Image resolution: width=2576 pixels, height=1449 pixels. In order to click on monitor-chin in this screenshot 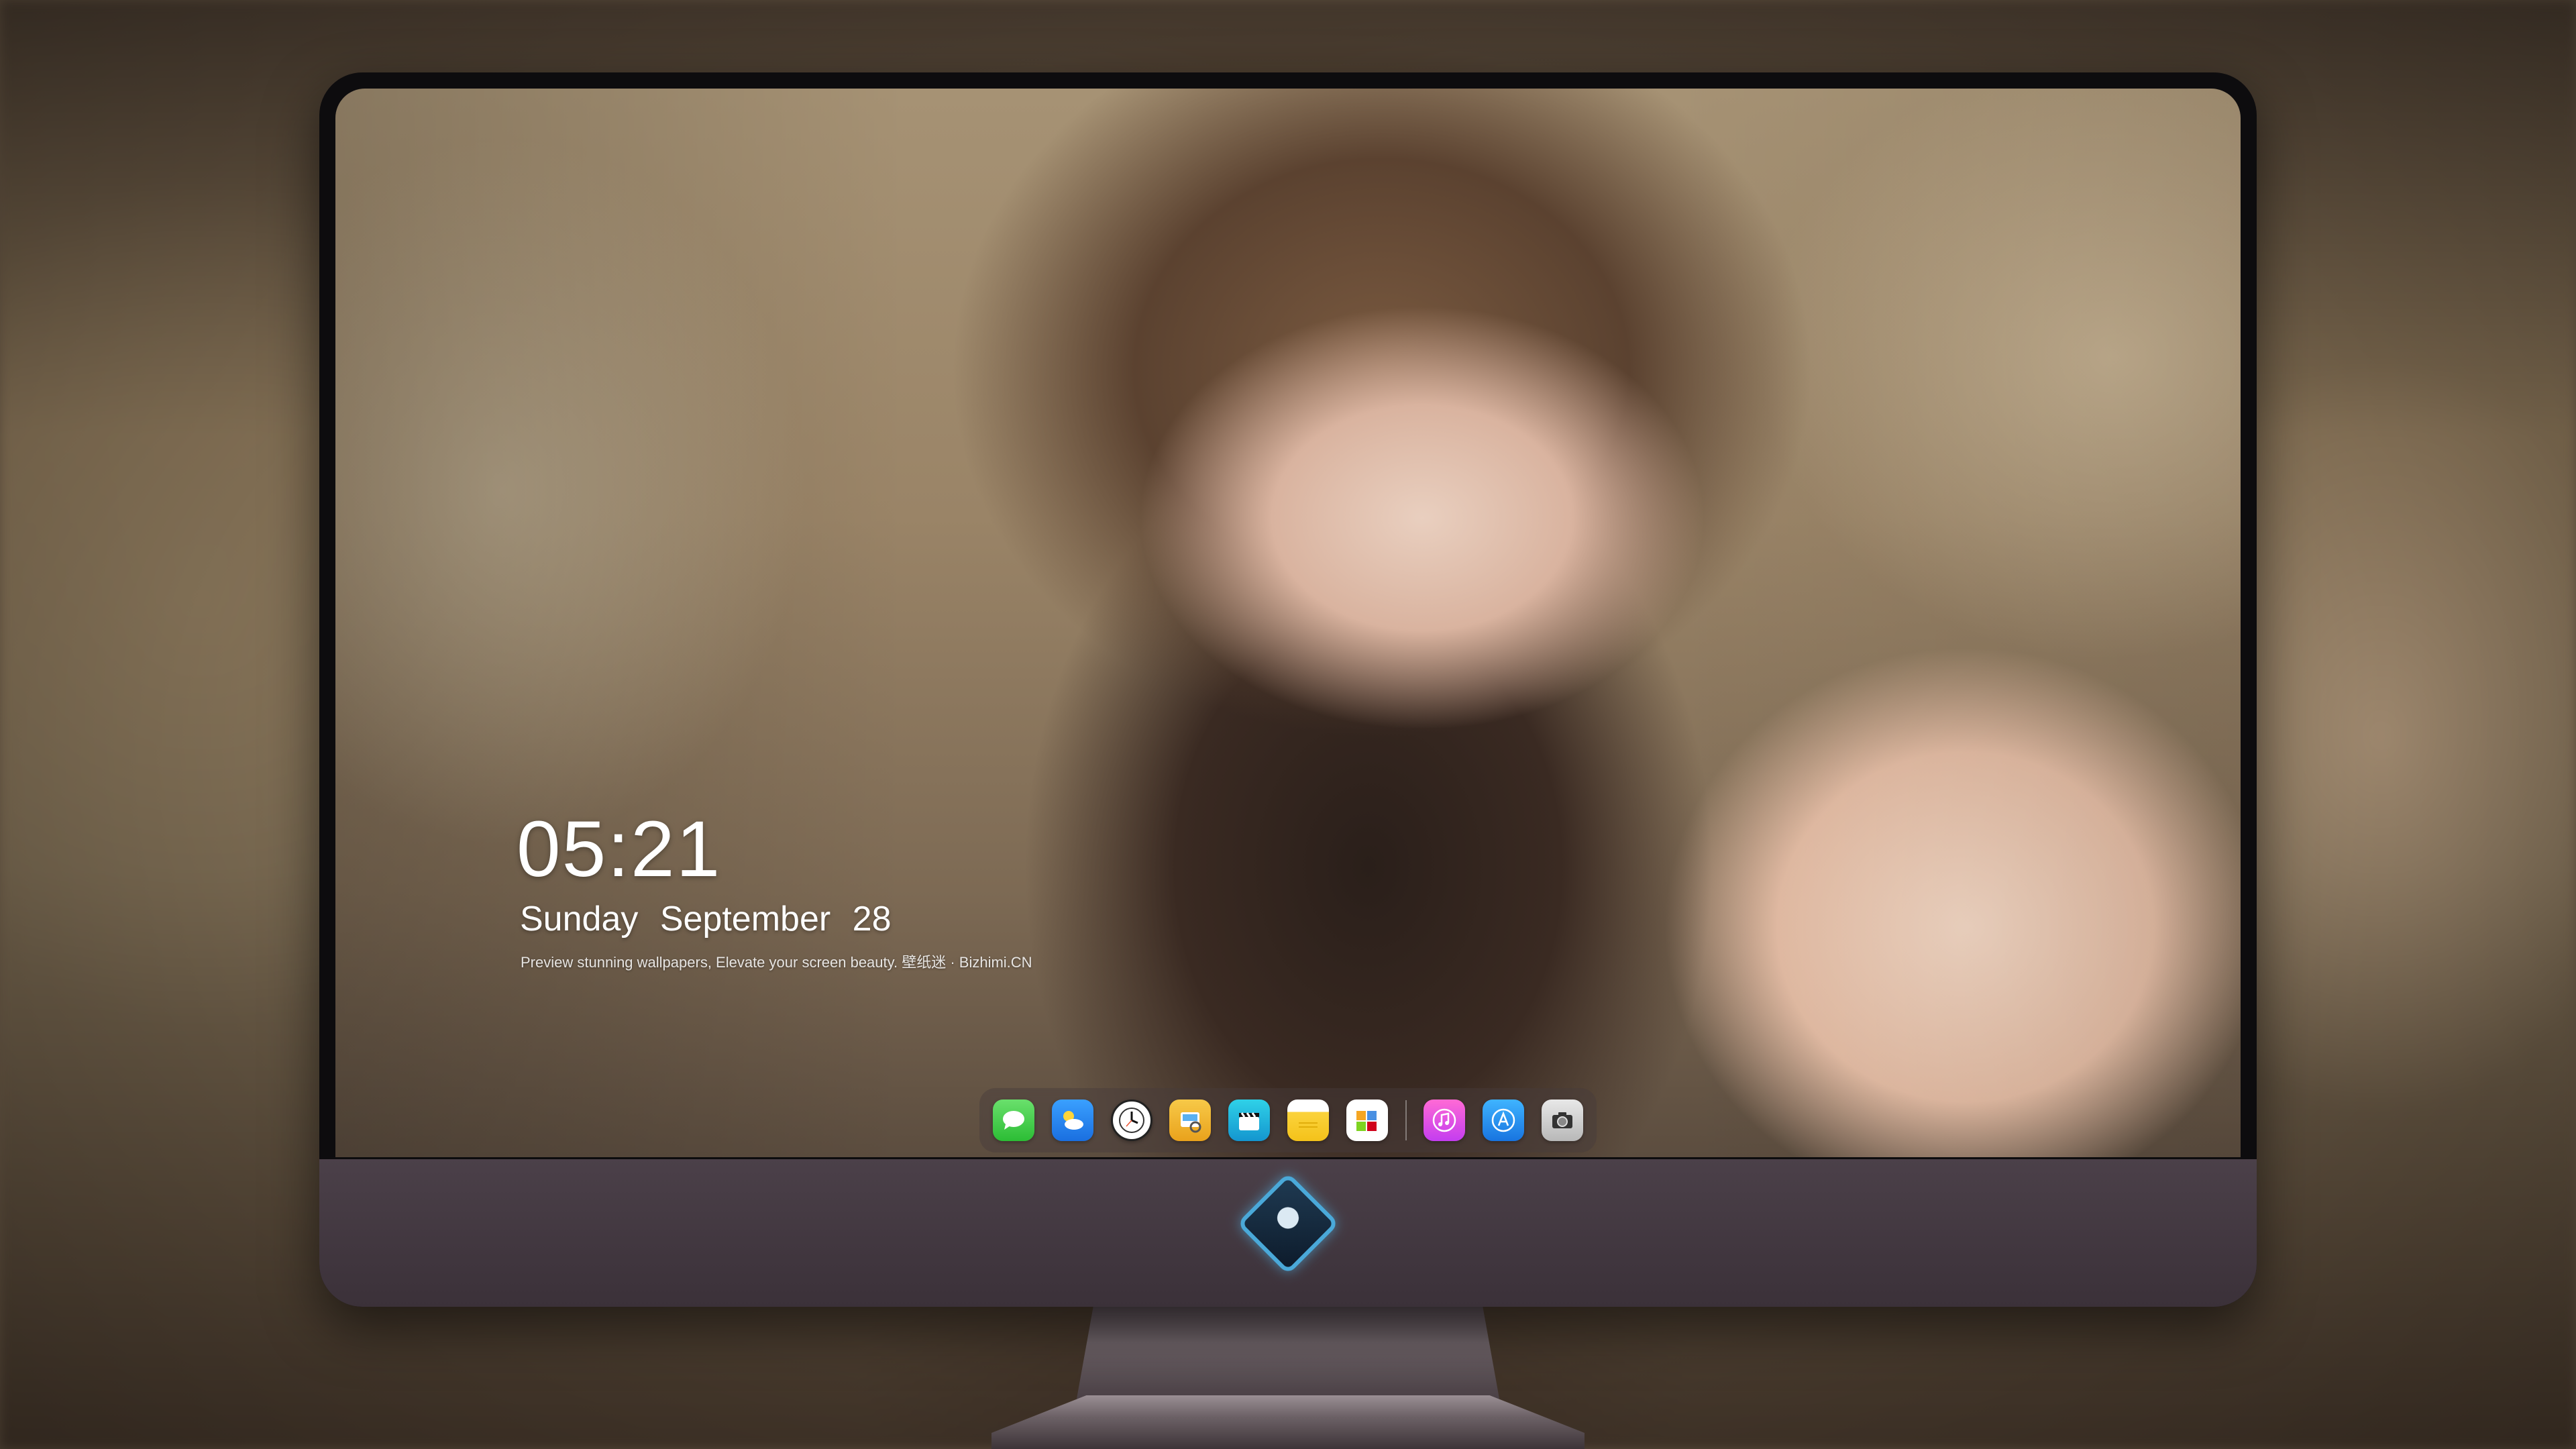, I will do `click(1288, 1233)`.